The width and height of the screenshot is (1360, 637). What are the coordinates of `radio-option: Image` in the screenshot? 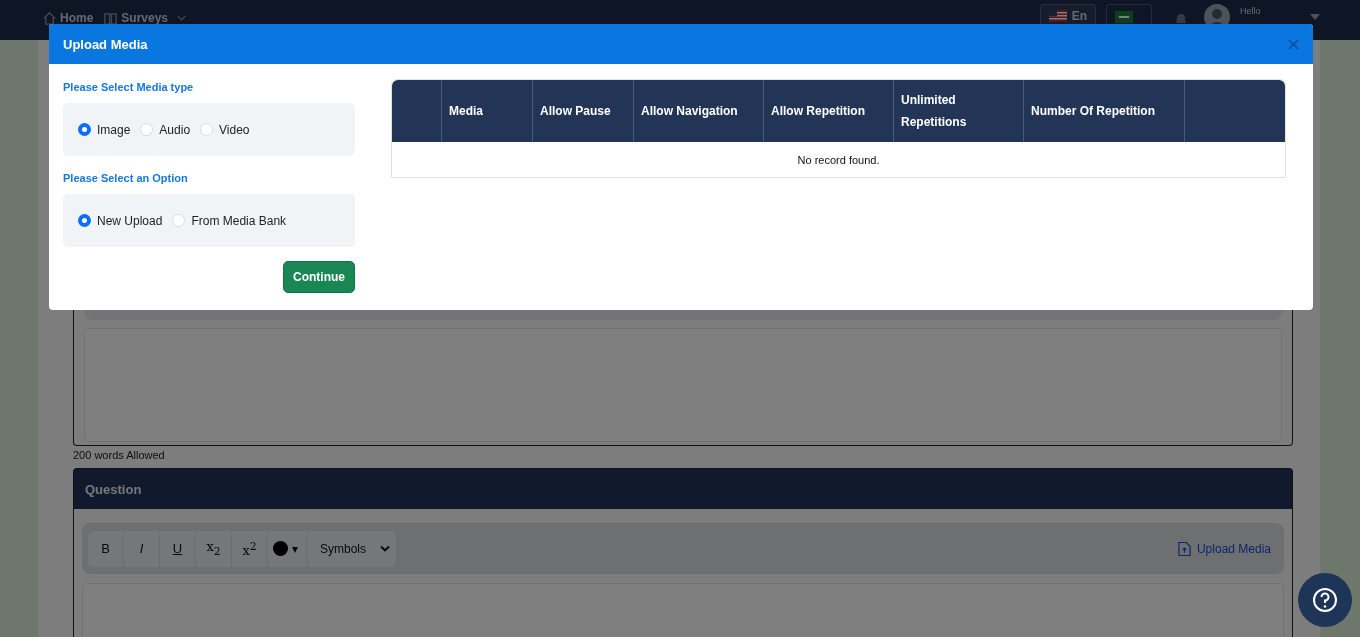 It's located at (104, 129).